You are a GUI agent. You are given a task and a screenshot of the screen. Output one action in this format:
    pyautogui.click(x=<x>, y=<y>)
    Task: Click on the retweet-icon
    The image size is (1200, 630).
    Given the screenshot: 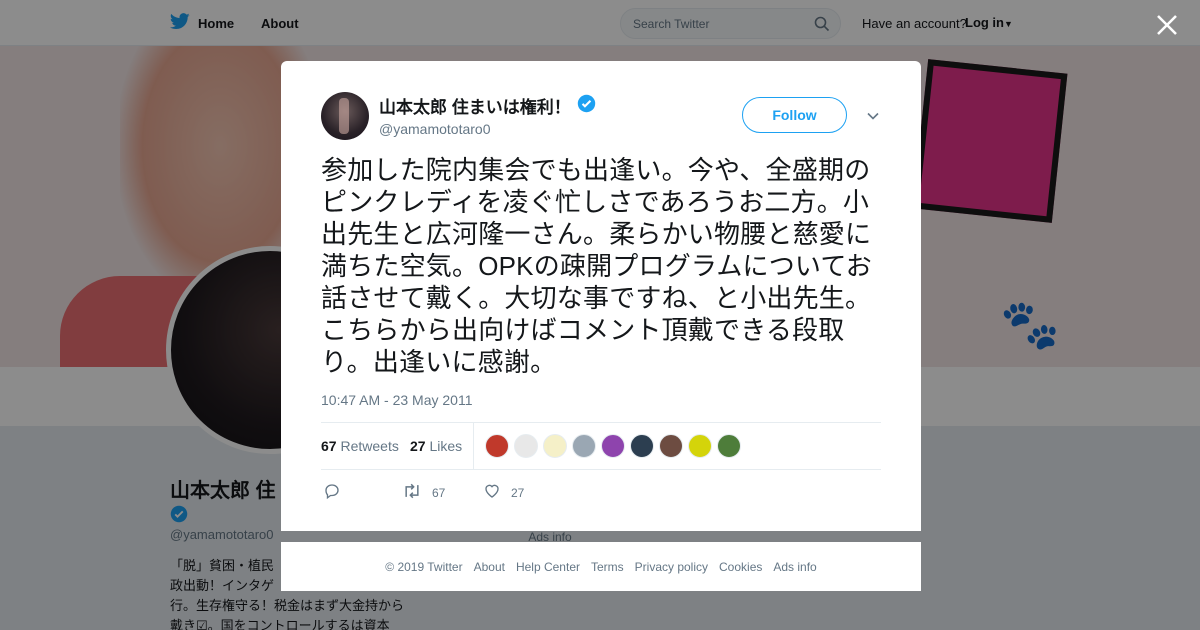 What is the action you would take?
    pyautogui.click(x=412, y=492)
    